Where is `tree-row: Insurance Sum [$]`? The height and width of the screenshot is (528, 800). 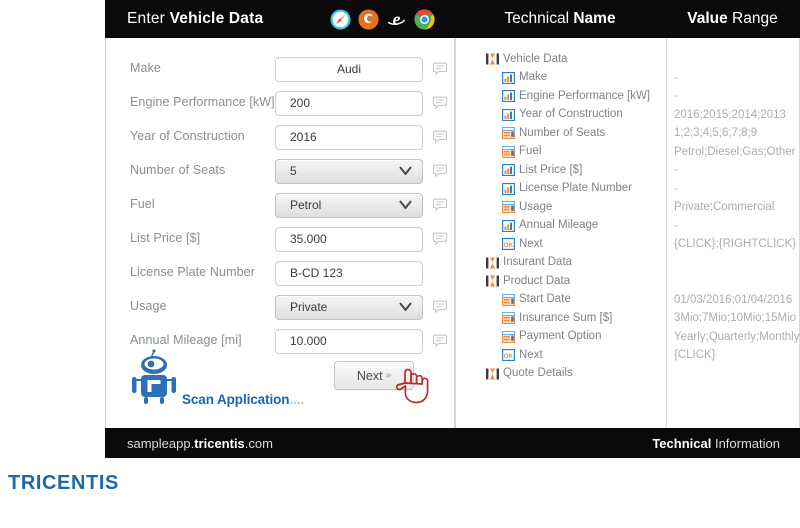
tree-row: Insurance Sum [$] is located at coordinates (561, 318).